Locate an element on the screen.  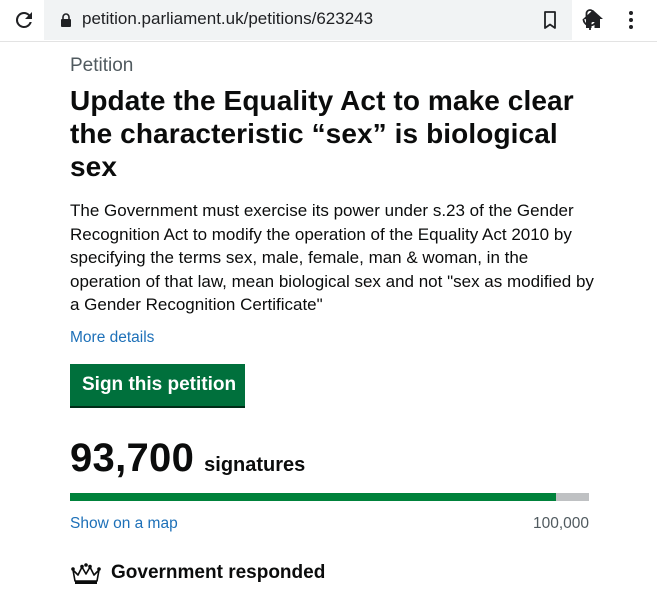
browser-toolbar: petition.parliament.uk/petitions/623243 is located at coordinates (328, 21).